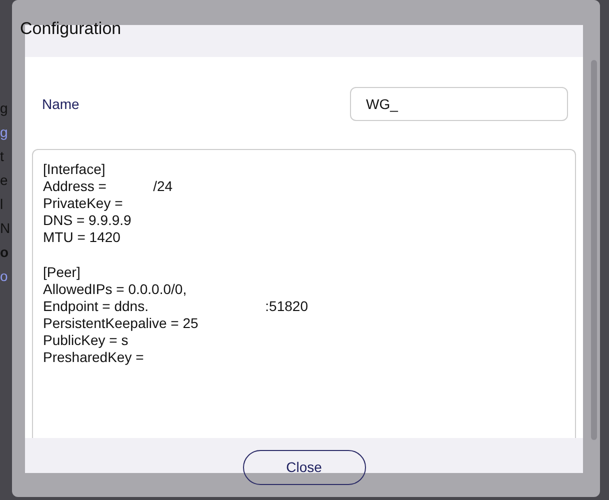 Image resolution: width=609 pixels, height=500 pixels. I want to click on close-button: Close, so click(304, 467).